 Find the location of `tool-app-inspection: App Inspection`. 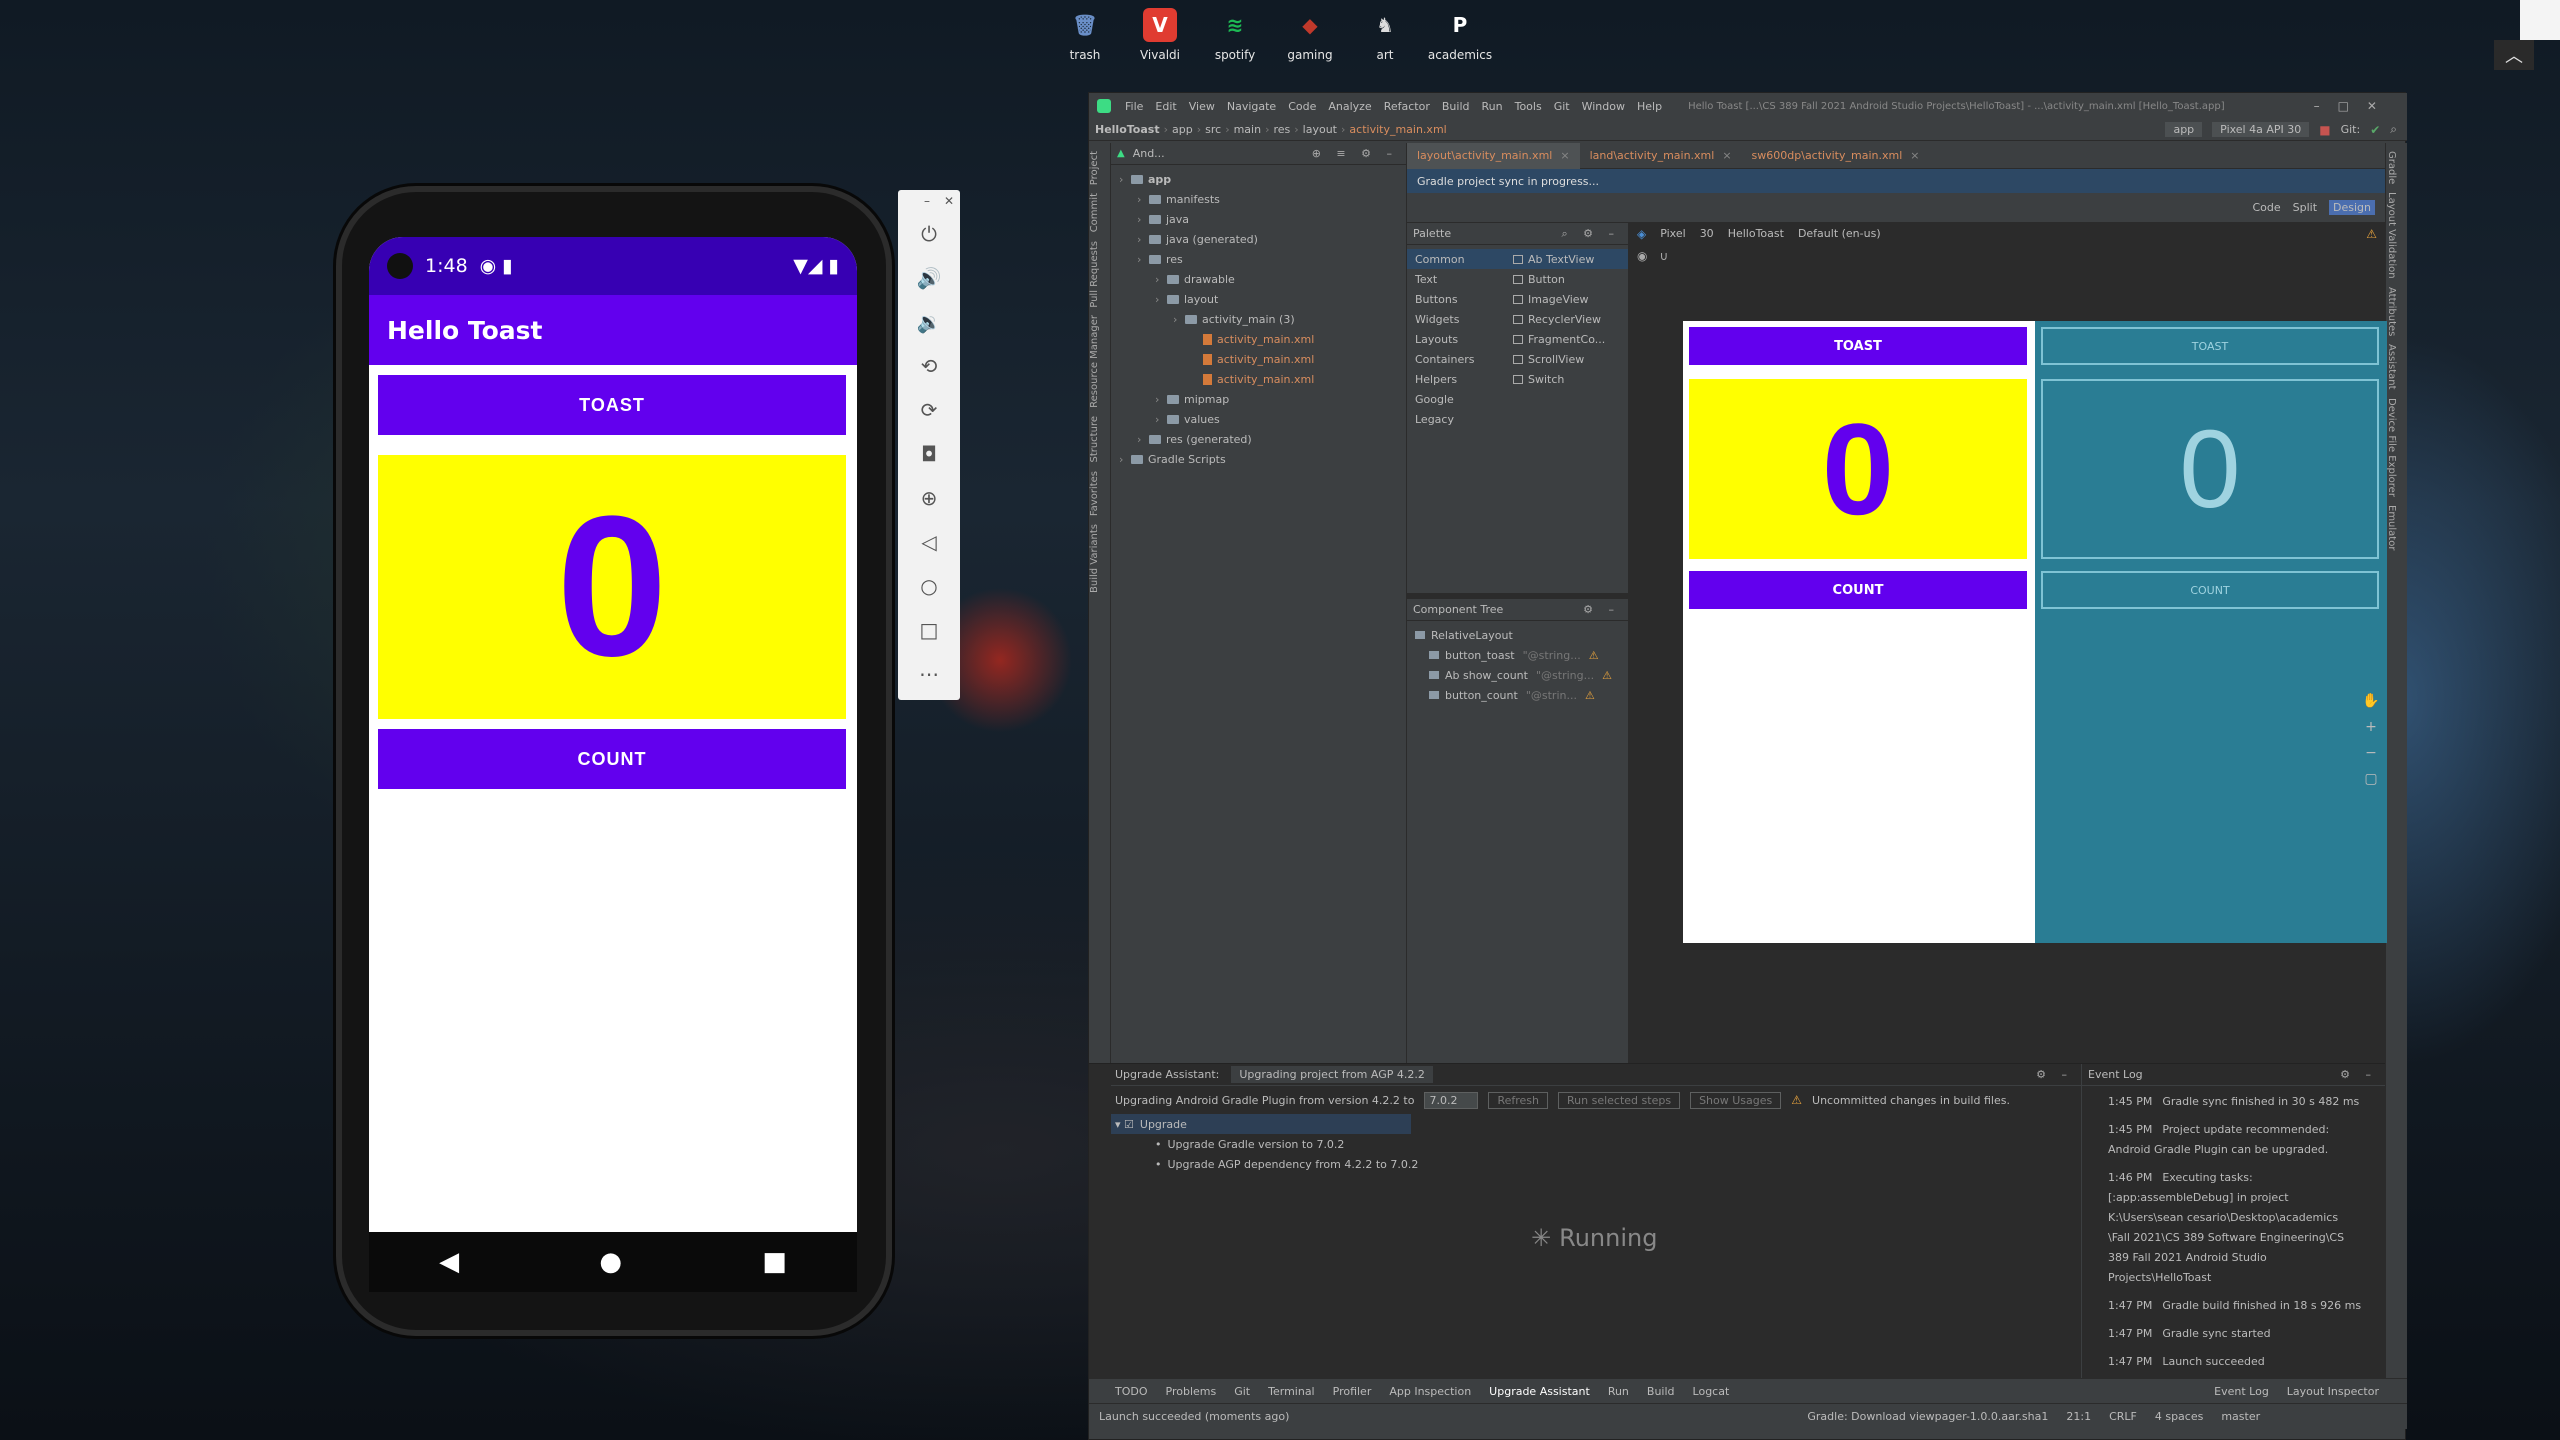

tool-app-inspection: App Inspection is located at coordinates (1430, 1391).